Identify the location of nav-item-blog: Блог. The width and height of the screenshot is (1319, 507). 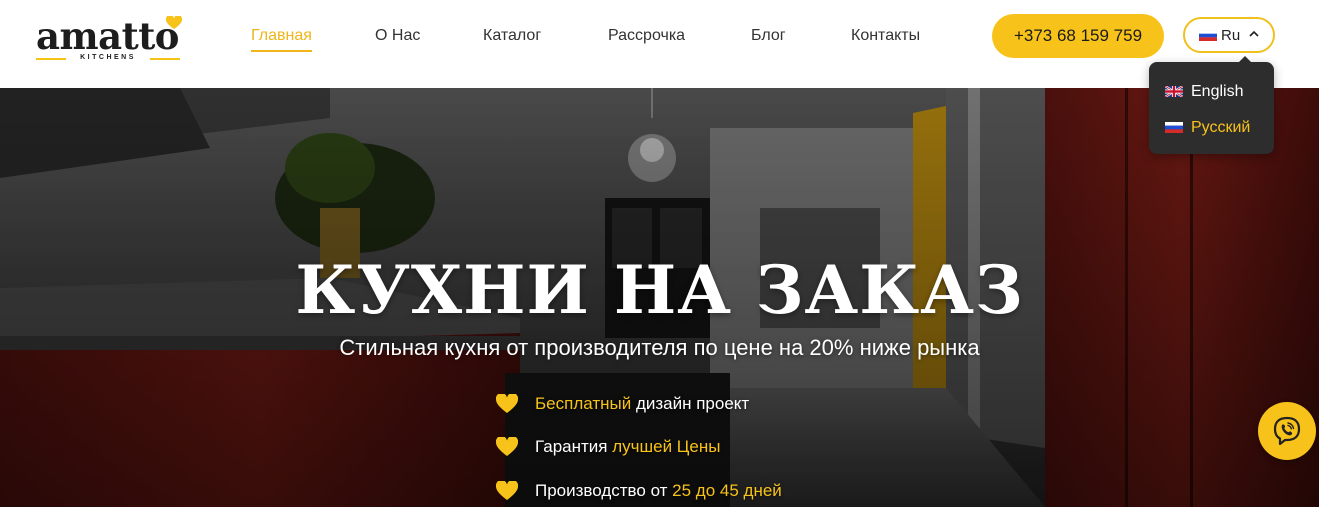
(768, 36).